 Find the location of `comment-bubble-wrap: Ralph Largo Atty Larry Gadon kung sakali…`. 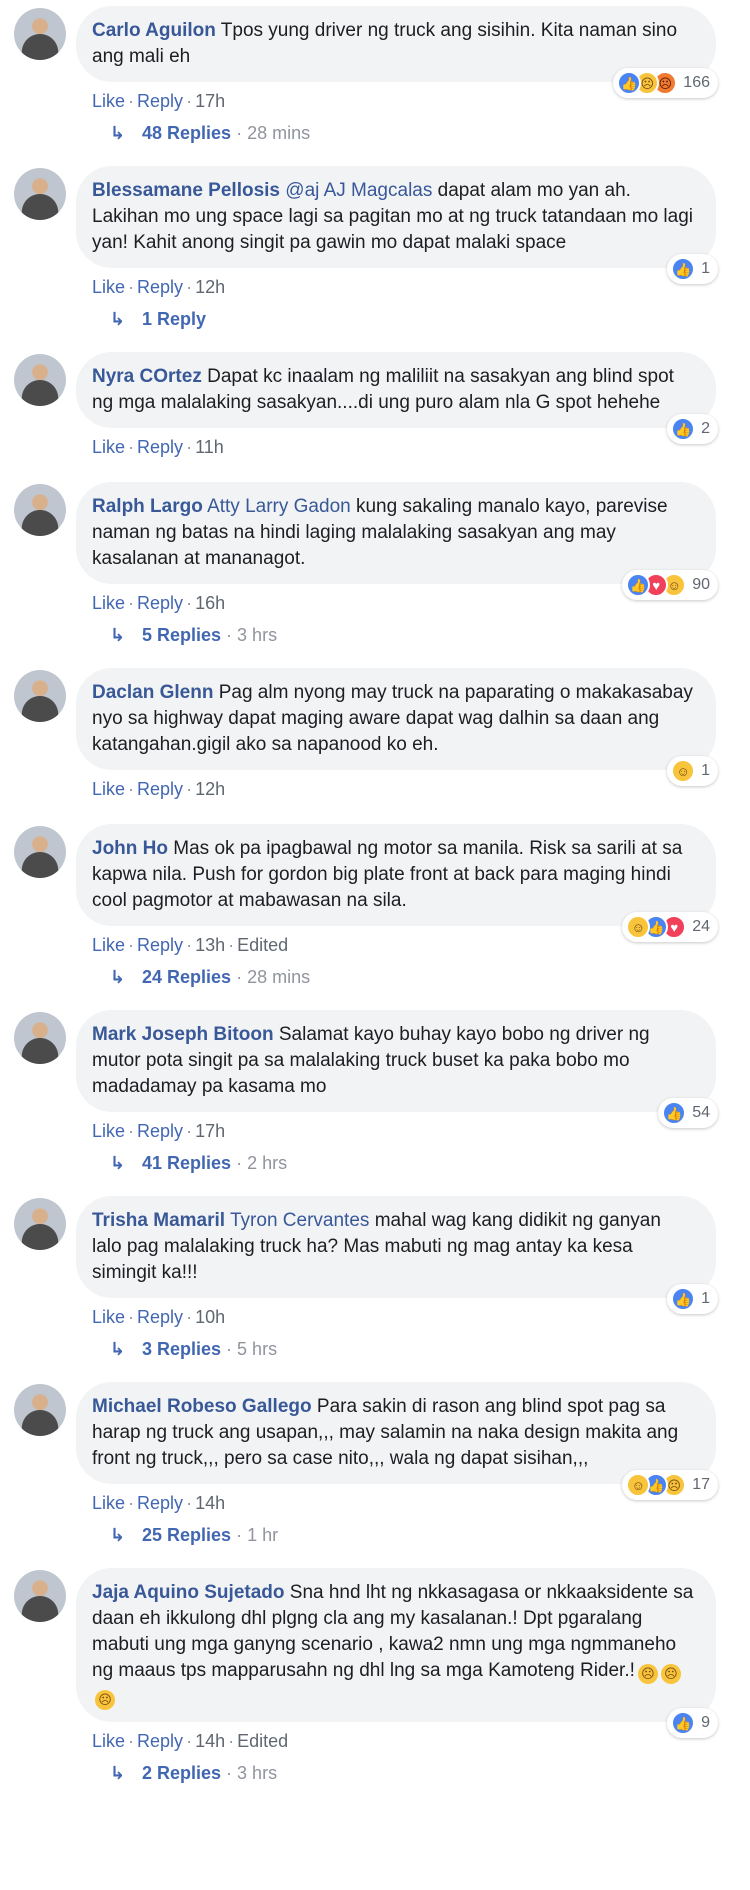

comment-bubble-wrap: Ralph Largo Atty Larry Gadon kung sakali… is located at coordinates (397, 541).